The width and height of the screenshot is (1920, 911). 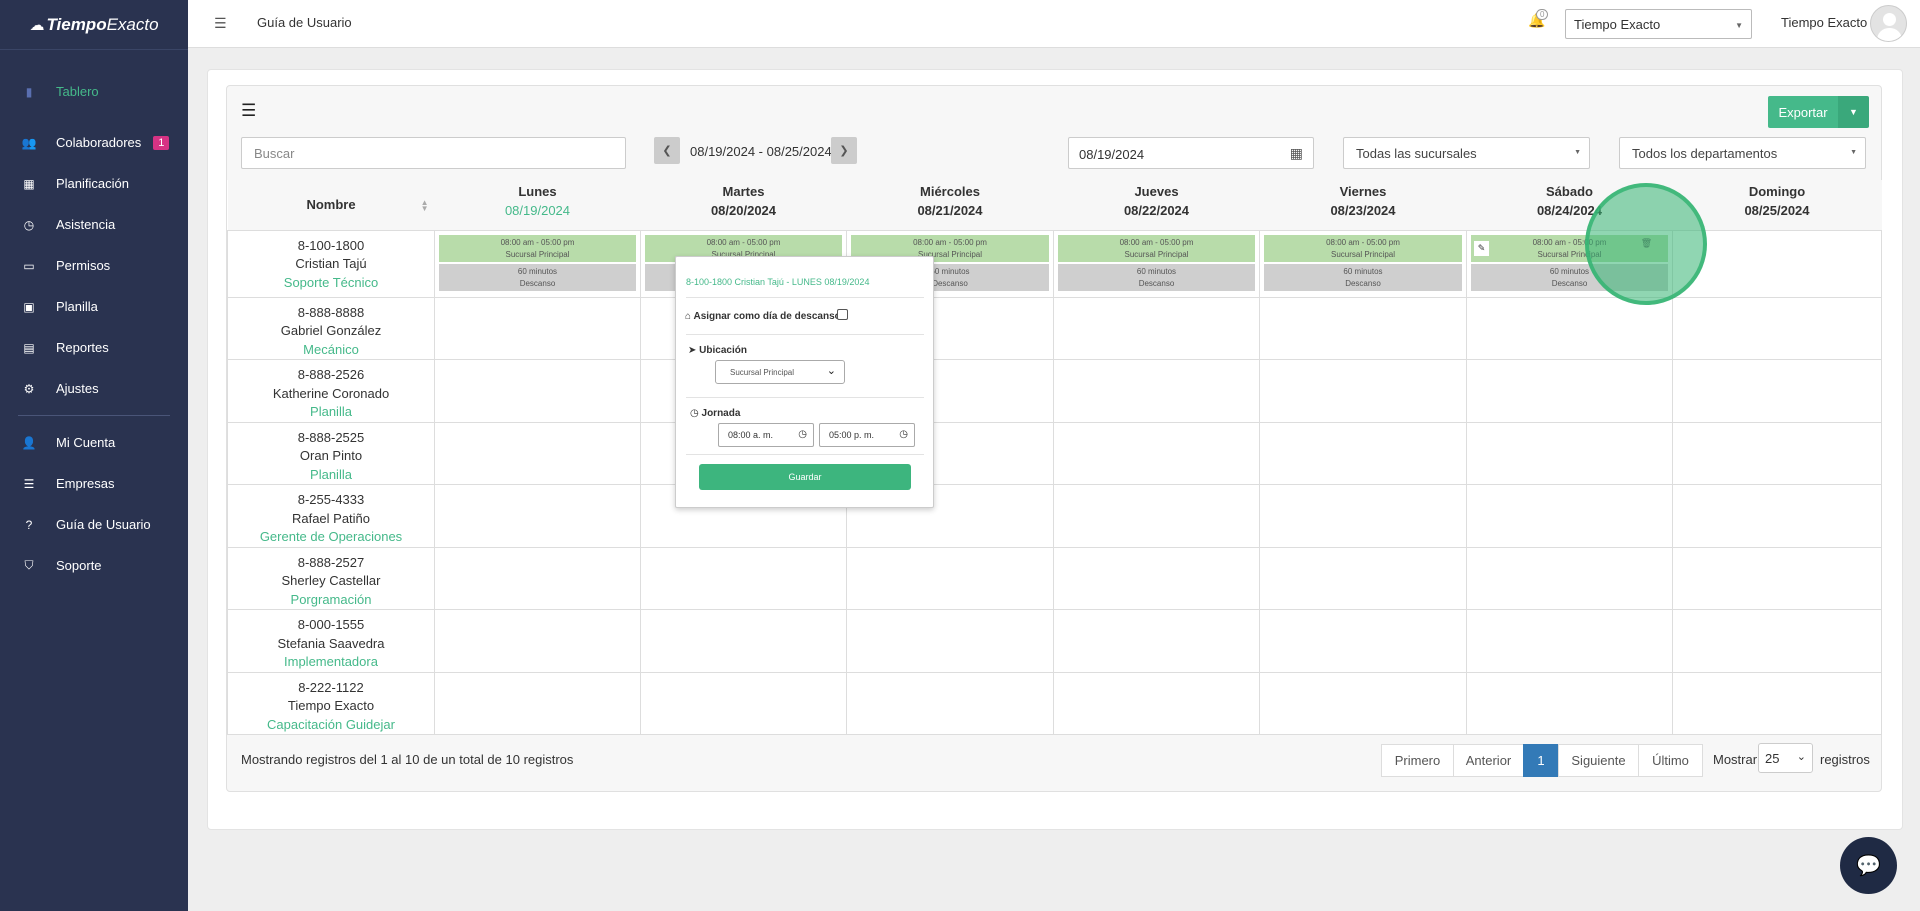 I want to click on week-next-button: ❯, so click(x=844, y=150).